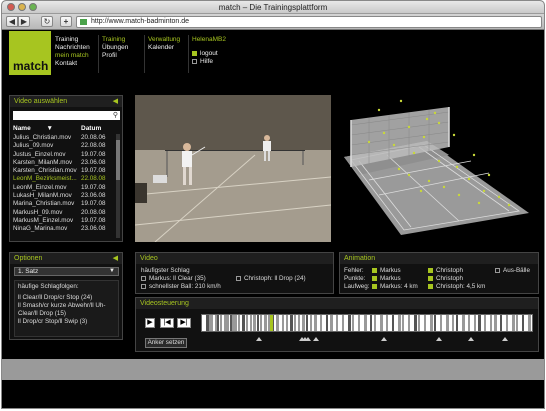  I want to click on file-row: Marina_Christian.mov 19.07.08, so click(63, 204).